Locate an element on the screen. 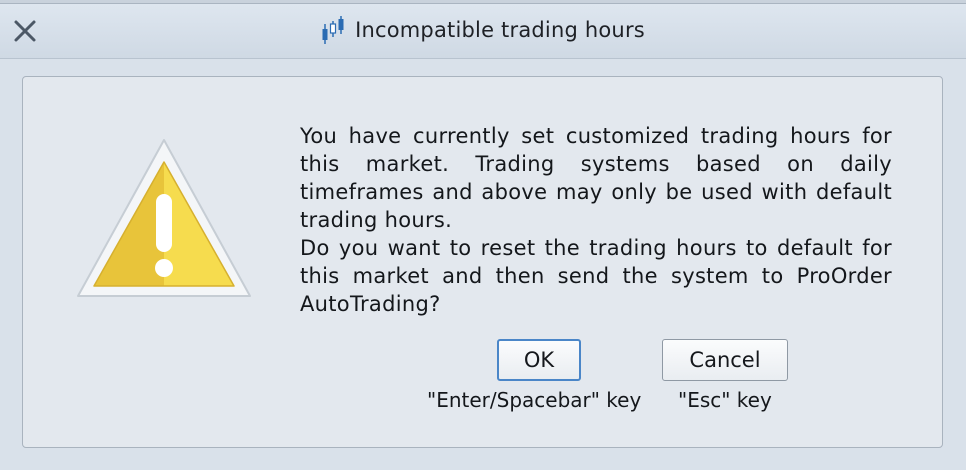  warning-icon is located at coordinates (164, 218).